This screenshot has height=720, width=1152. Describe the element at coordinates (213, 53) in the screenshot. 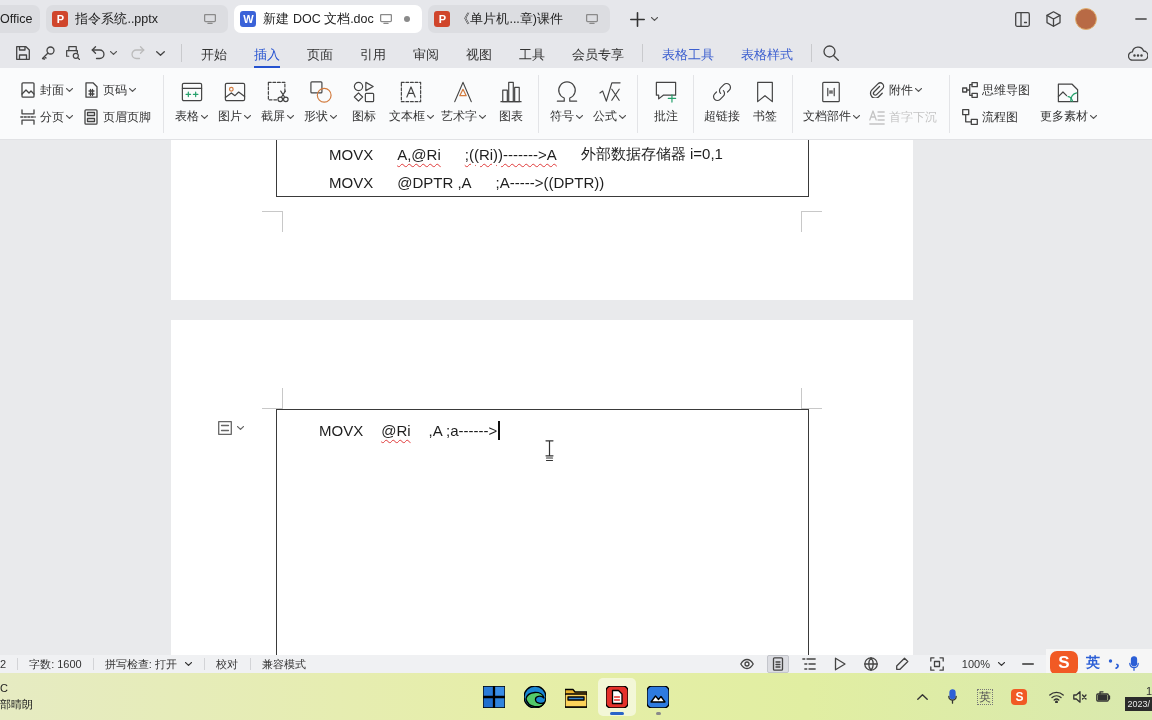

I see `menu-tab: 开始` at that location.